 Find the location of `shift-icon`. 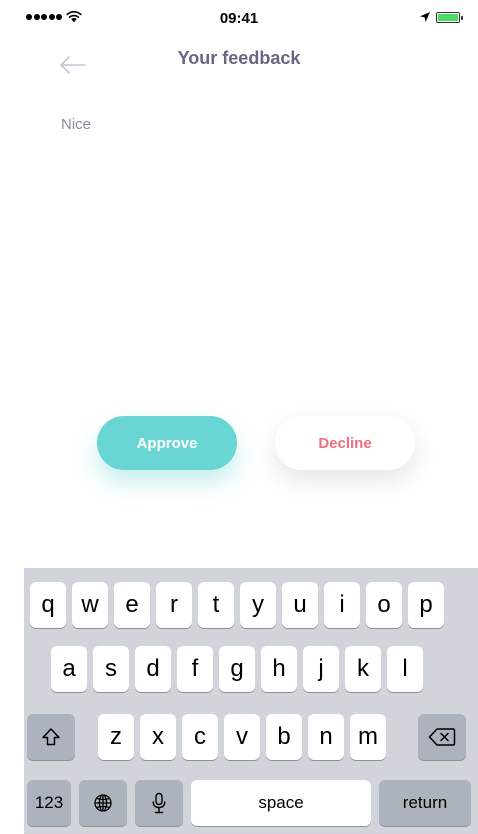

shift-icon is located at coordinates (51, 737).